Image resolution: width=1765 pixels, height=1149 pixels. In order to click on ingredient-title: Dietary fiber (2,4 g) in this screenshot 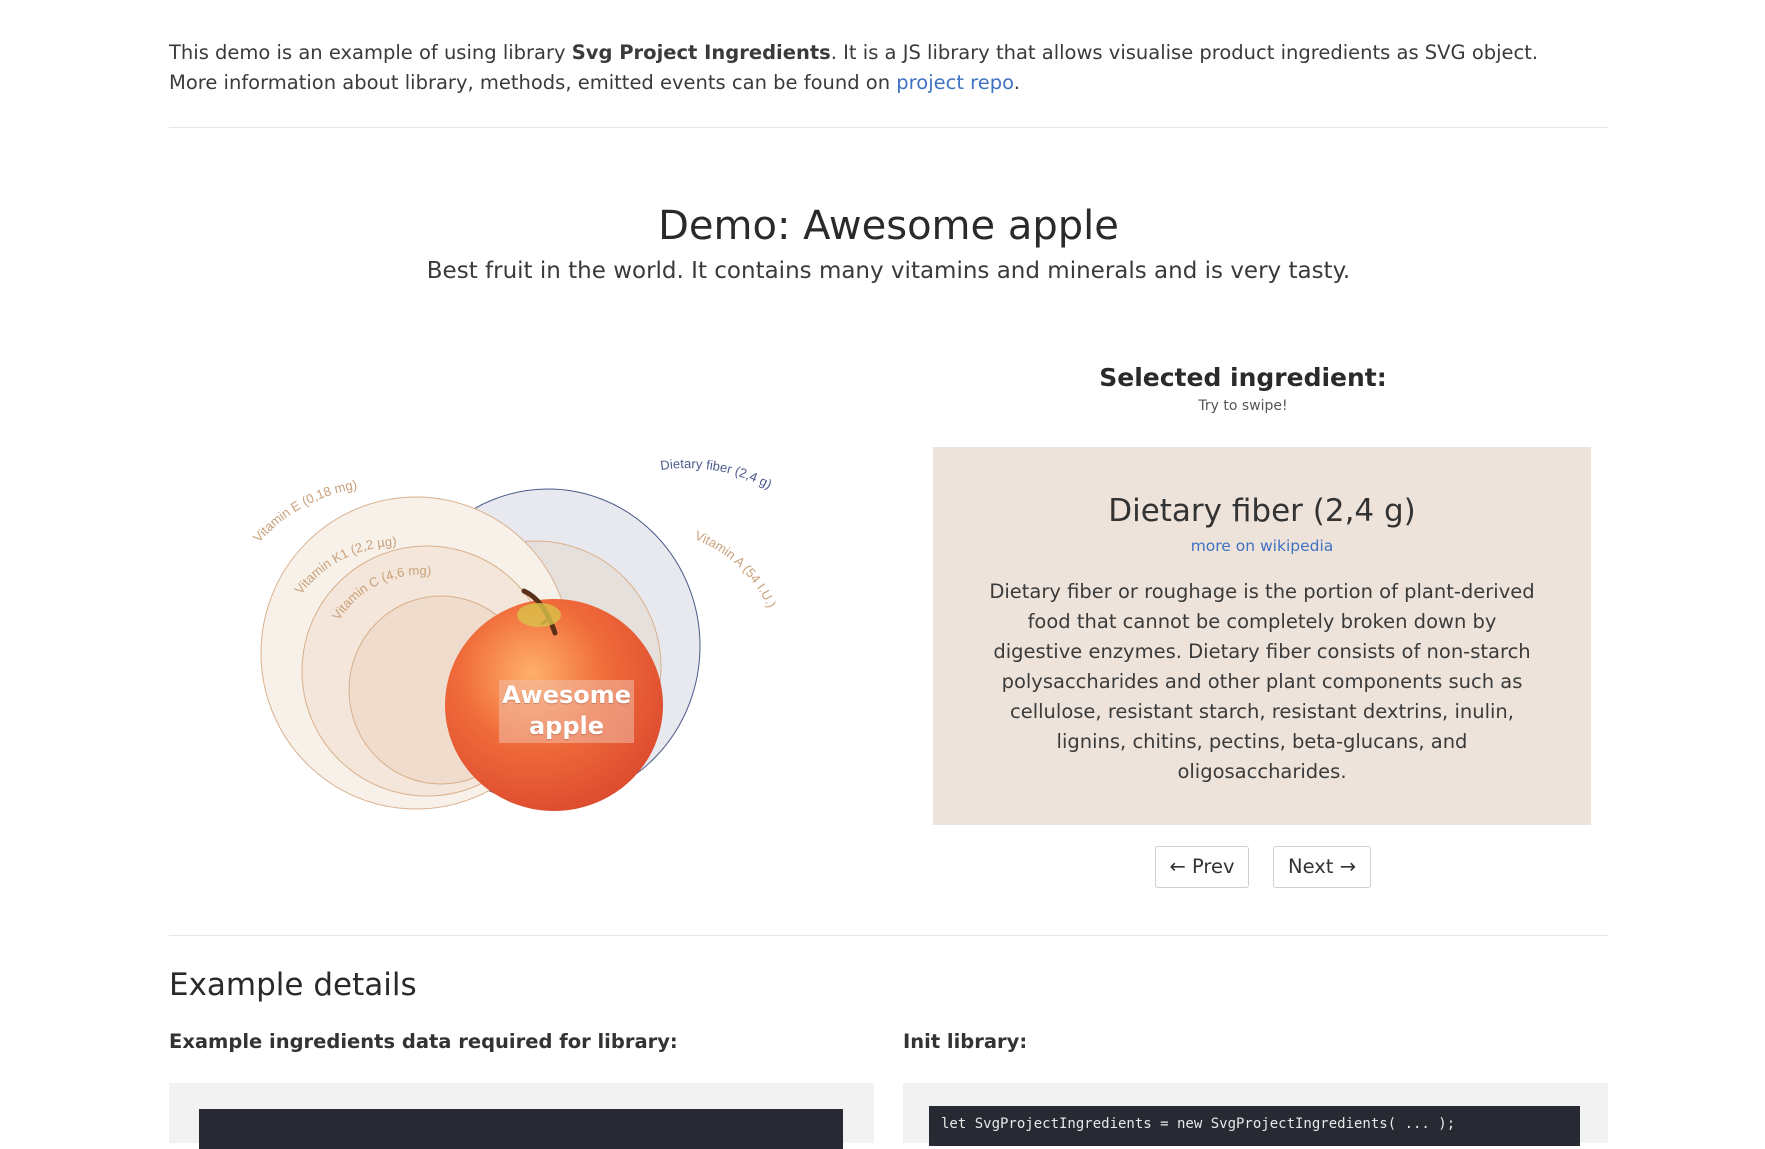, I will do `click(1262, 511)`.